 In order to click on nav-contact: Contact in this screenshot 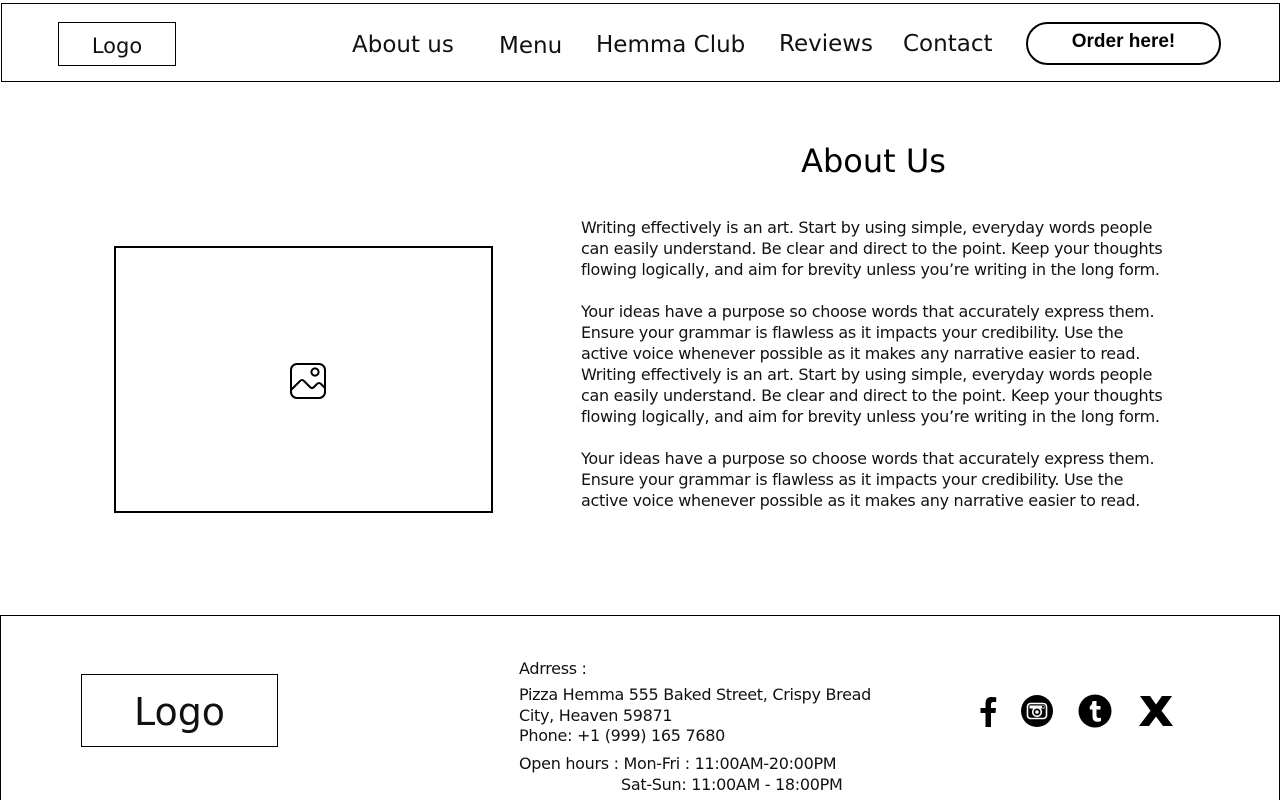, I will do `click(947, 44)`.